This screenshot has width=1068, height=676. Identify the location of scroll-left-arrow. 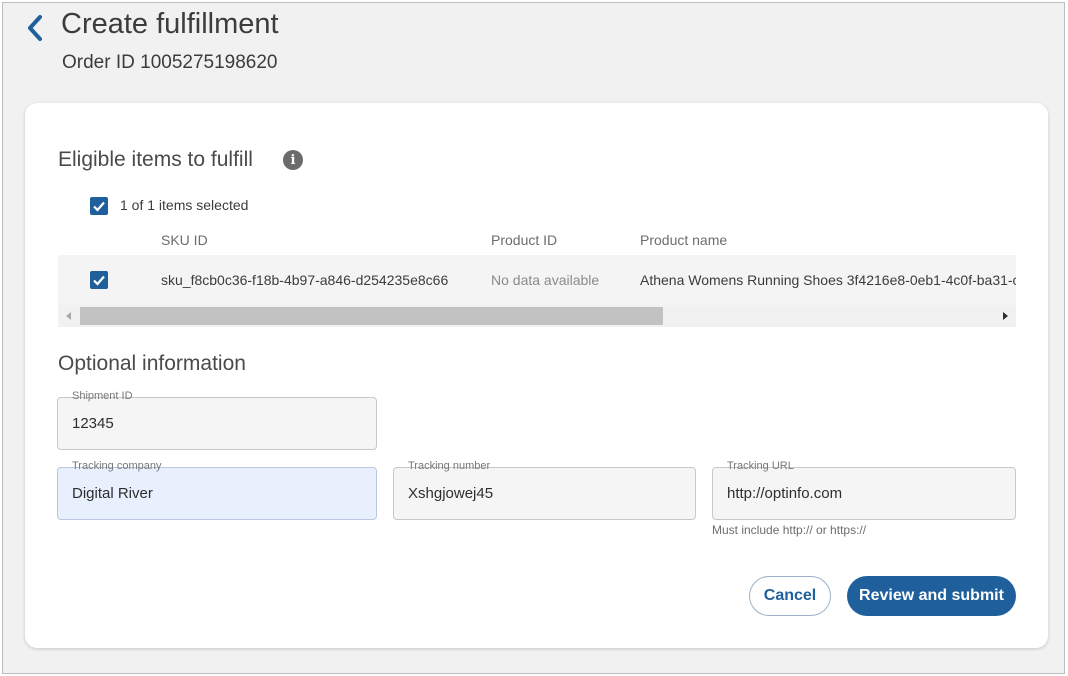
(68, 316).